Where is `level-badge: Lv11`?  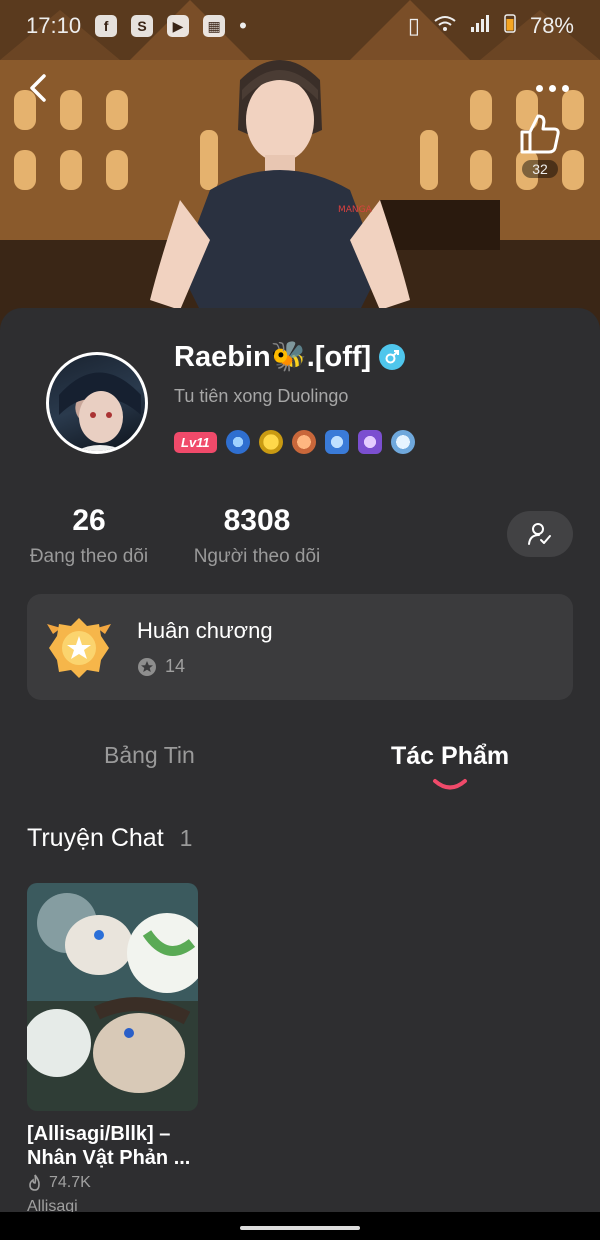 level-badge: Lv11 is located at coordinates (195, 442).